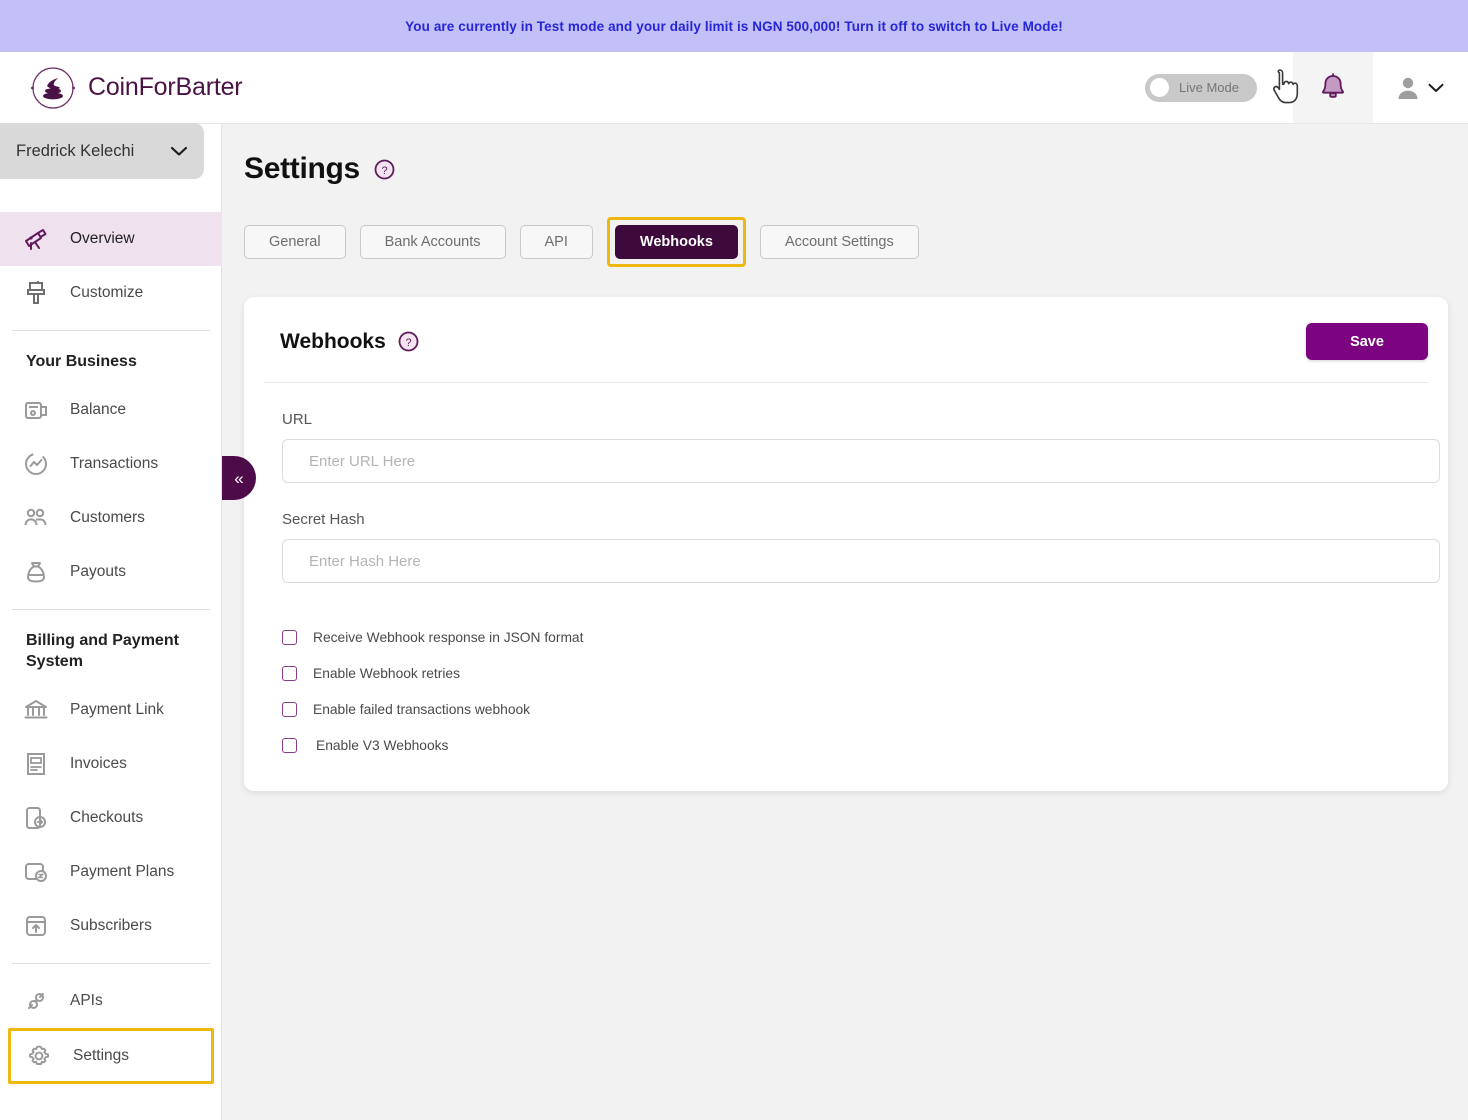  I want to click on account-menu-button, so click(1420, 87).